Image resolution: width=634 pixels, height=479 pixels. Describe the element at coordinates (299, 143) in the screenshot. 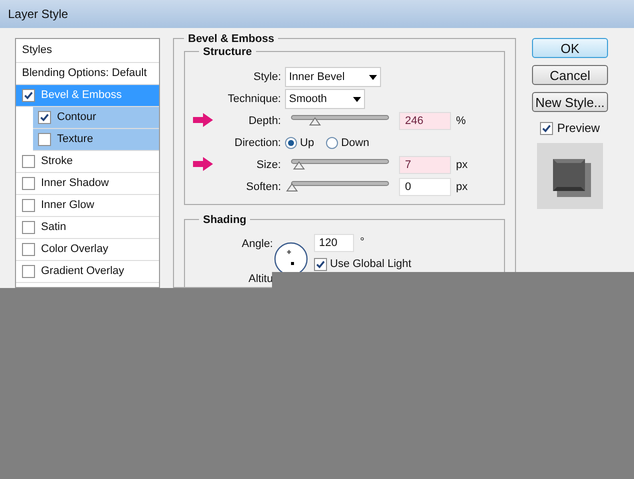

I see `radio-button: Up` at that location.